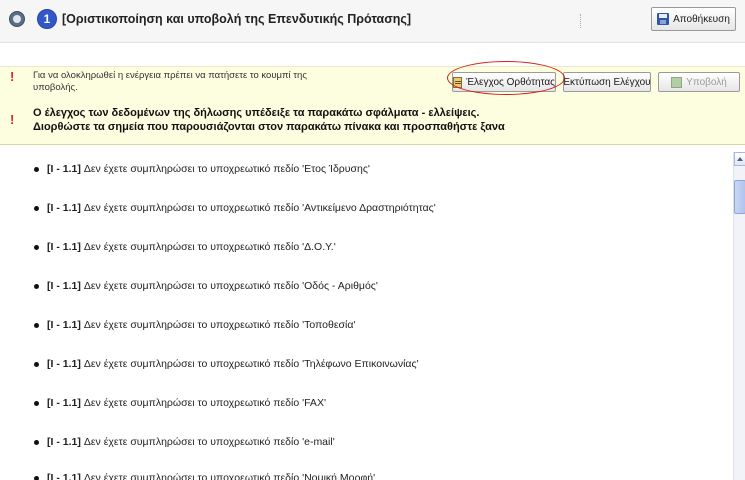  What do you see at coordinates (706, 82) in the screenshot?
I see `submit-button-label: Υποβολή` at bounding box center [706, 82].